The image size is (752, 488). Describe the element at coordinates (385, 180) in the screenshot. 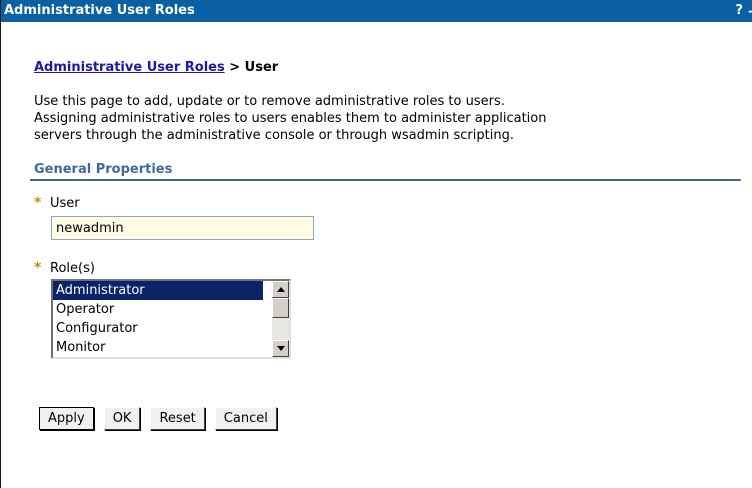

I see `section-divider` at that location.